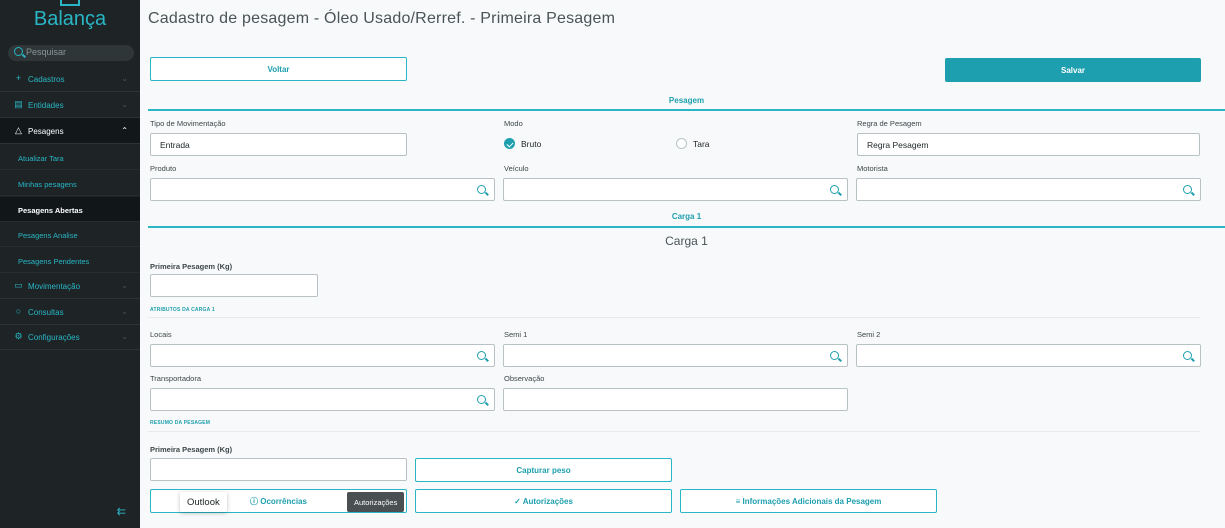 The image size is (1225, 528). I want to click on section-title-carga: Carga 1, so click(686, 216).